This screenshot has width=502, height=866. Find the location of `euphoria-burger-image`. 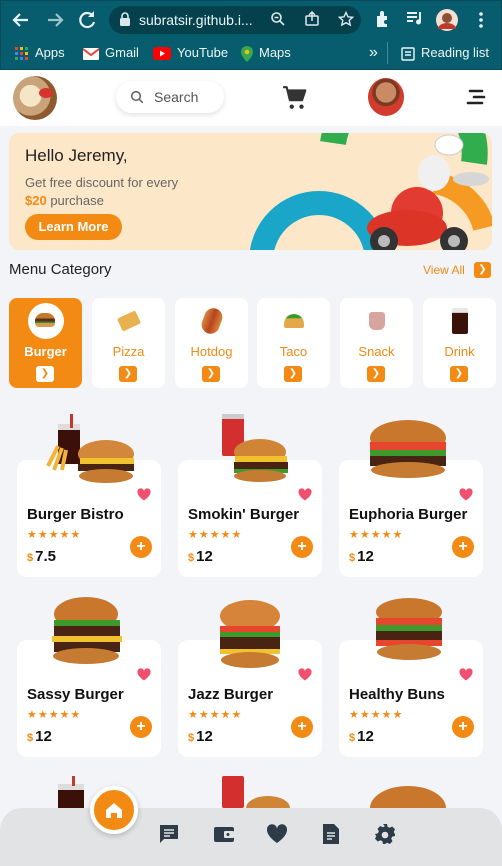

euphoria-burger-image is located at coordinates (408, 449).